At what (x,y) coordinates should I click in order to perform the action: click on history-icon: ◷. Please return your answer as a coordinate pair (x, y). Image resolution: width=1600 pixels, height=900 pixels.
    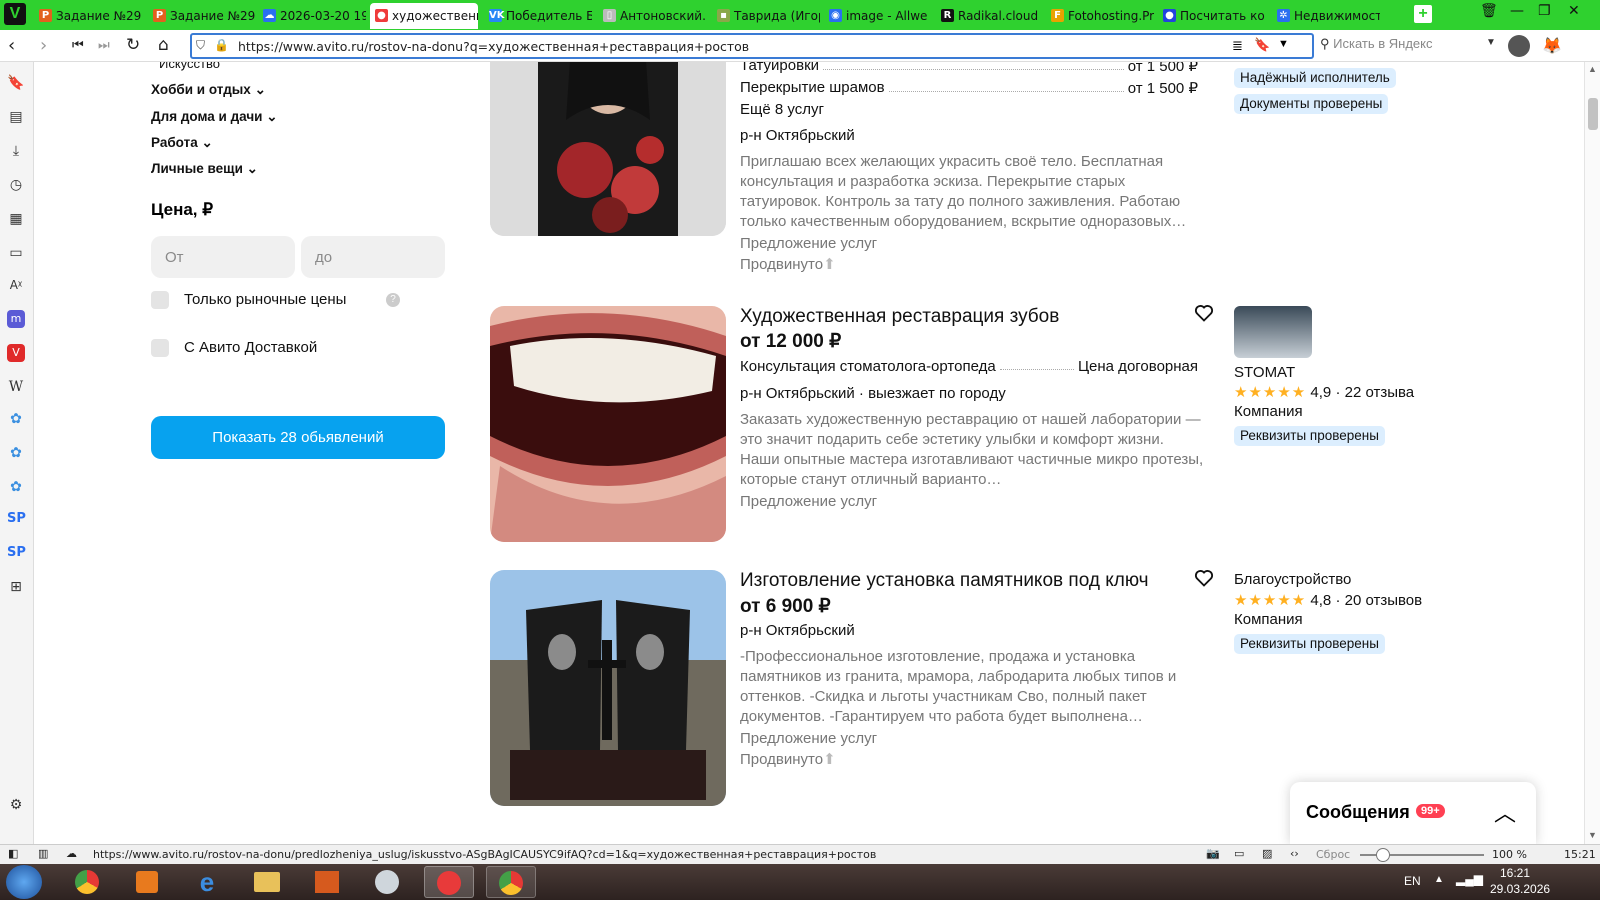
    Looking at the image, I should click on (16, 185).